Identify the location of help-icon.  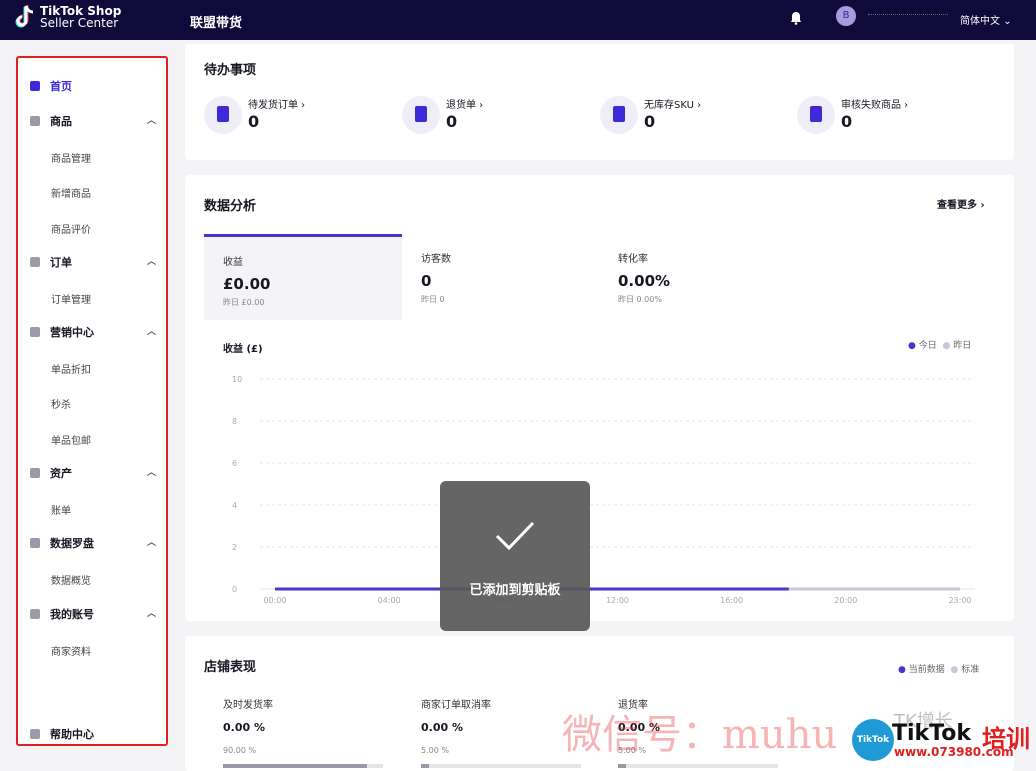
(35, 734).